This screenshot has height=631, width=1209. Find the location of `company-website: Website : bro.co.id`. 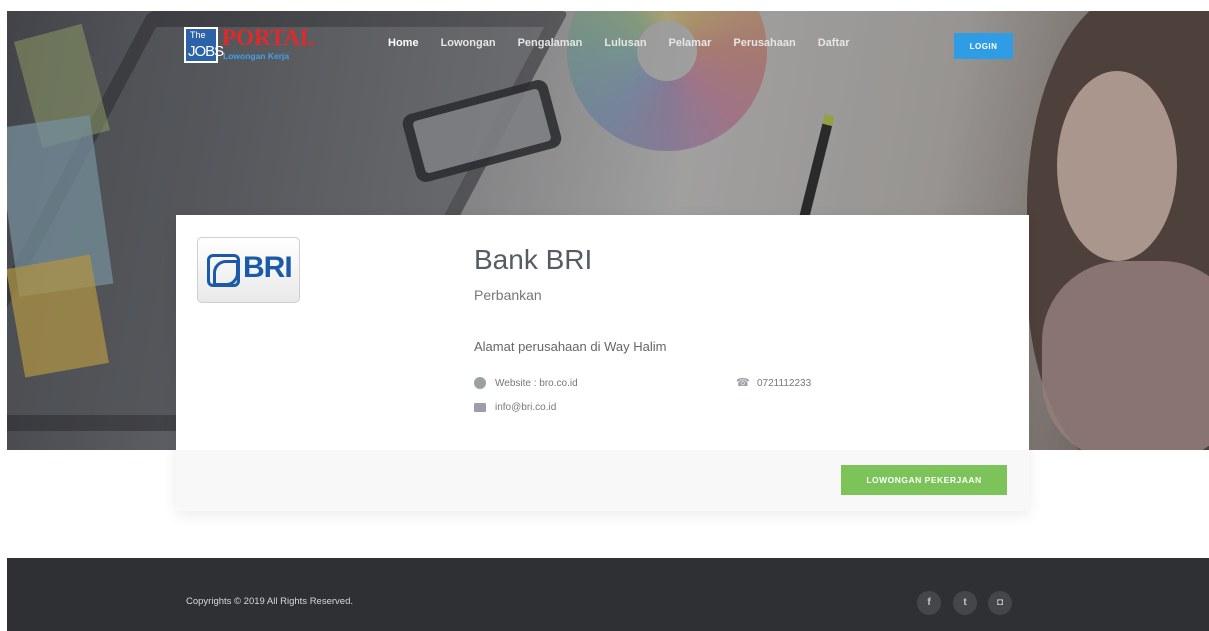

company-website: Website : bro.co.id is located at coordinates (526, 383).